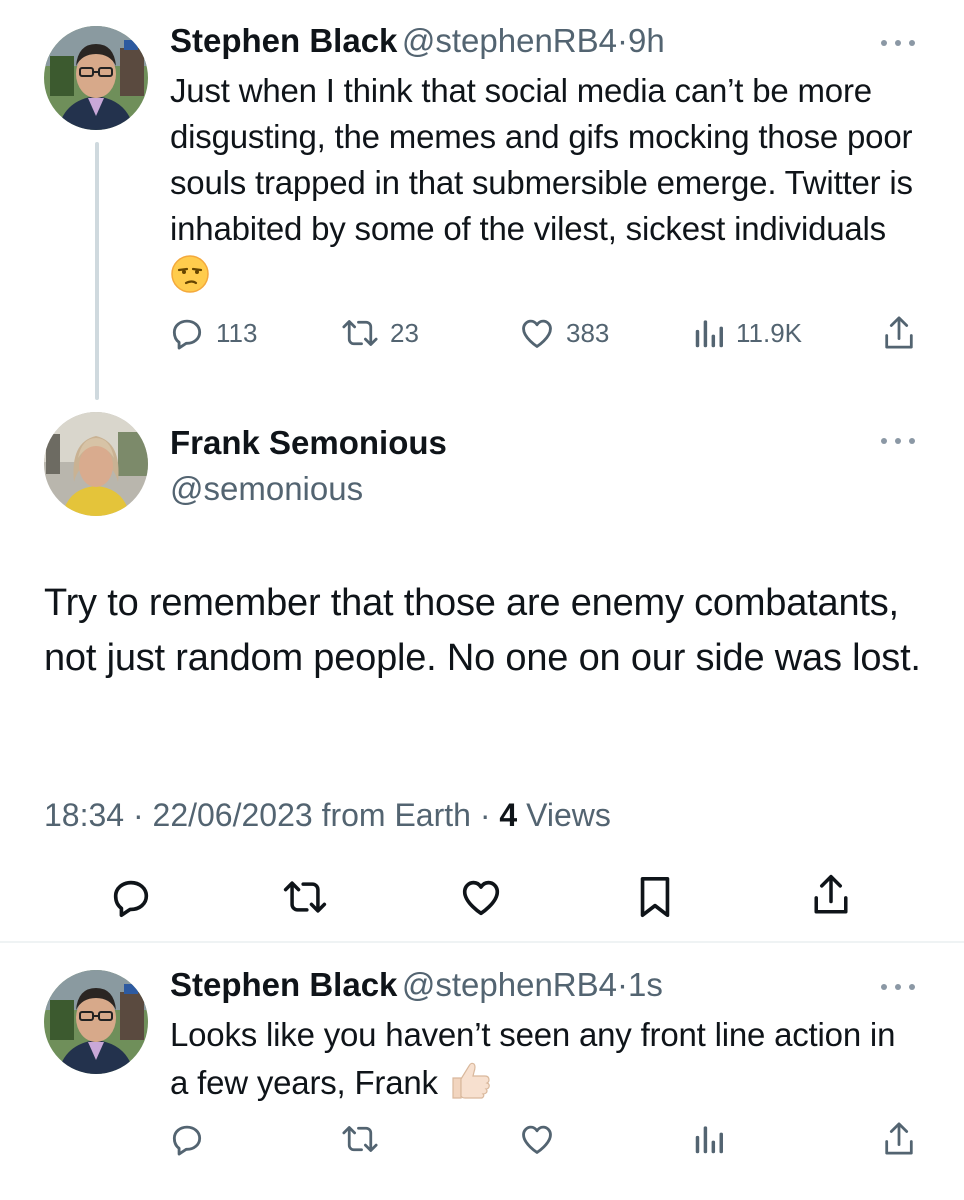  I want to click on tweet1-header: Stephen Black @stephenRB4·9h, so click(417, 41).